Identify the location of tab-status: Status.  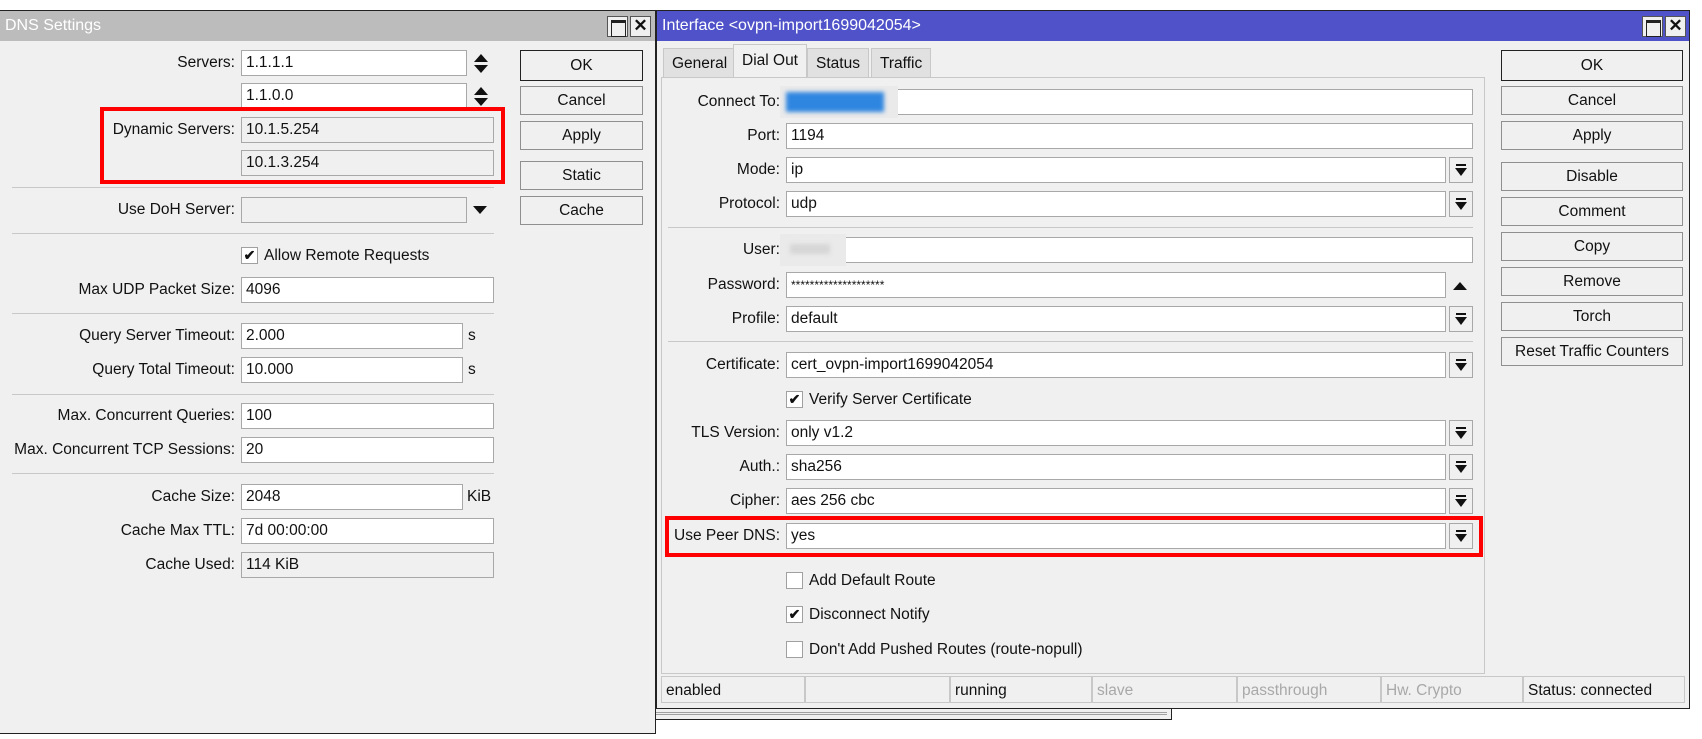
(838, 62).